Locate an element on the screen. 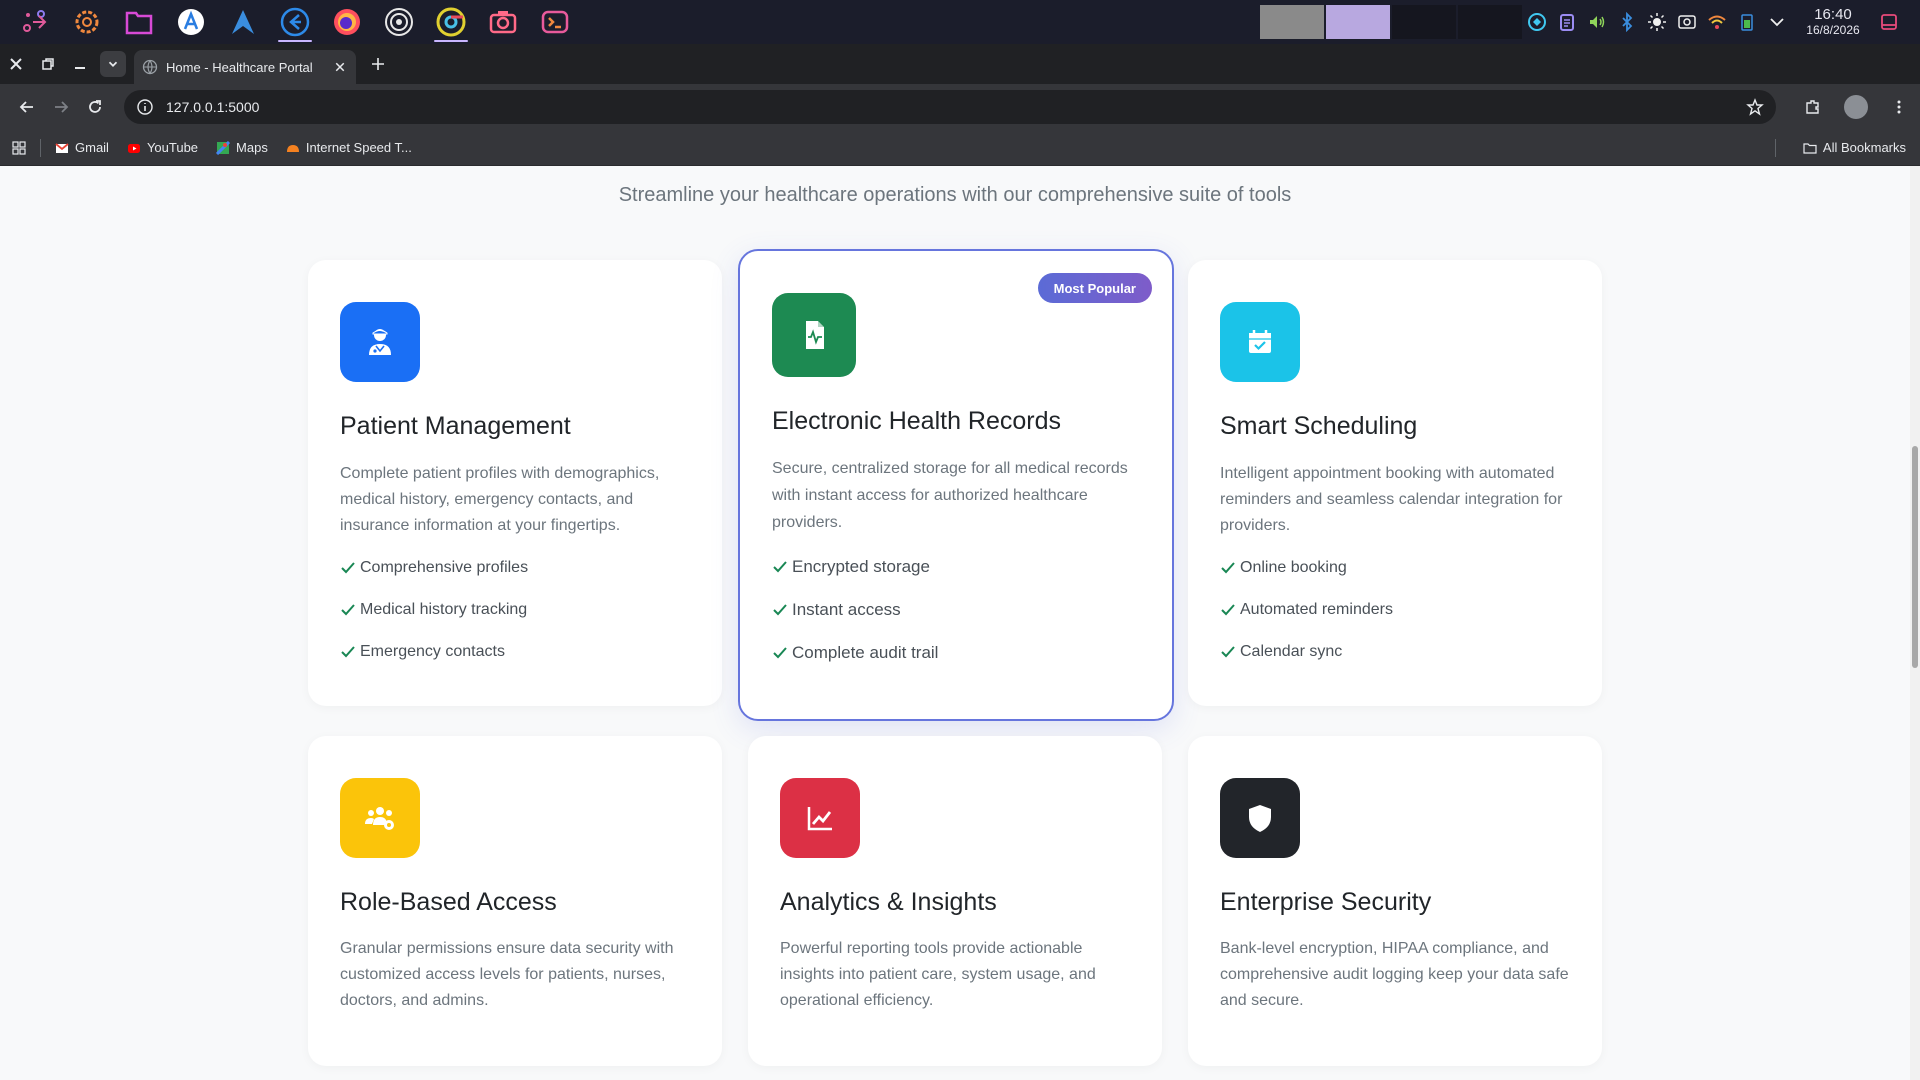 Image resolution: width=1920 pixels, height=1080 pixels. most-popular-badge: Most Popular is located at coordinates (1094, 288).